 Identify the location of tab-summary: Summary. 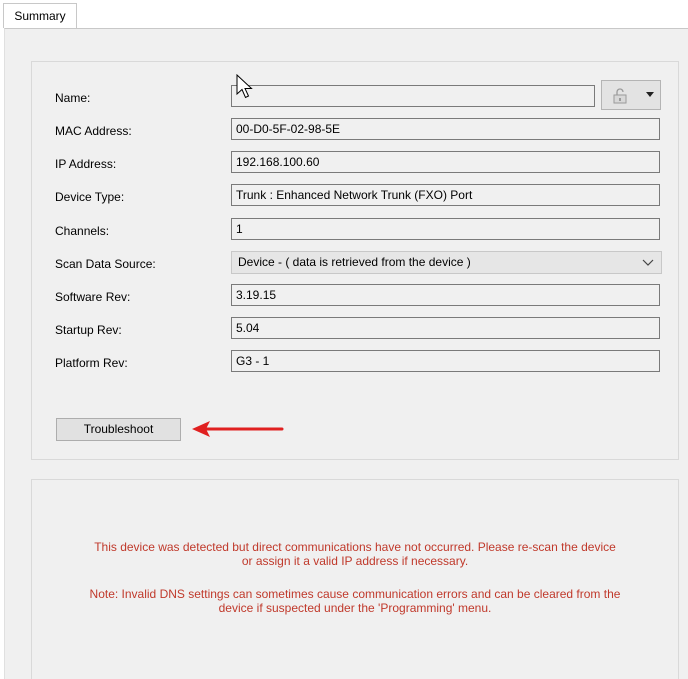
(40, 15).